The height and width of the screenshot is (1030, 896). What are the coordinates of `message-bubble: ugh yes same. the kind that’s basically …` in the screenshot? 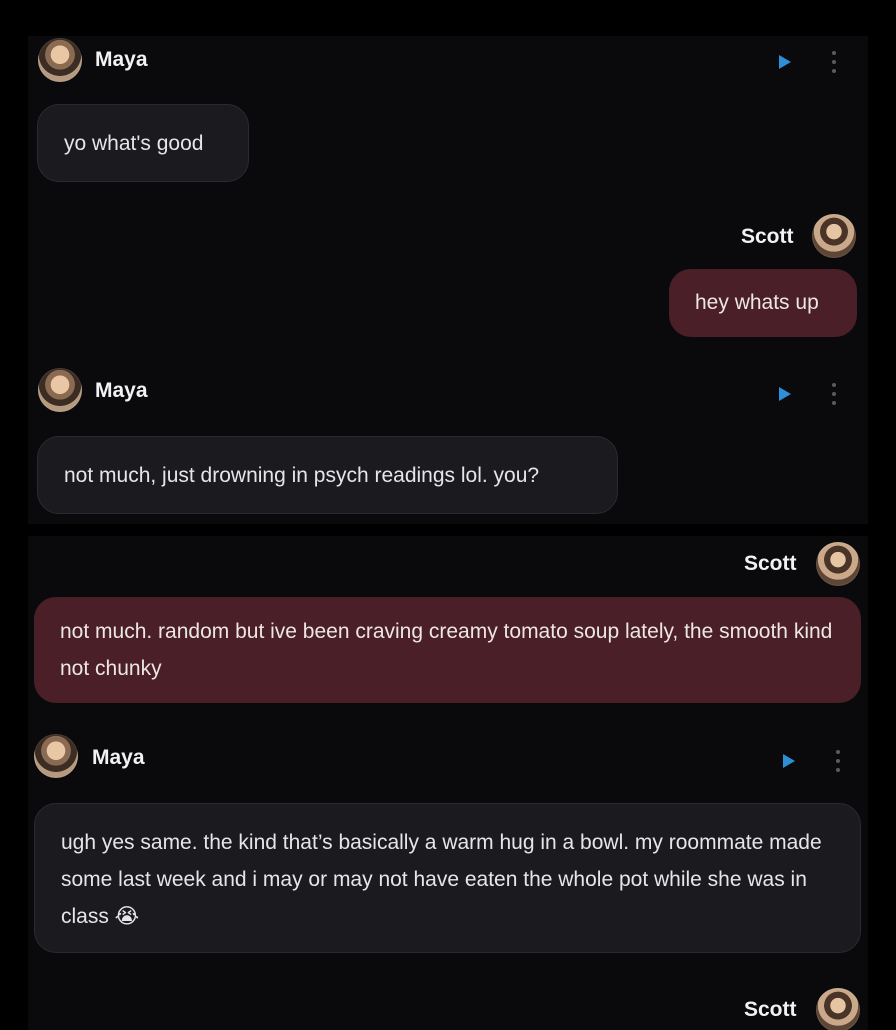 It's located at (447, 878).